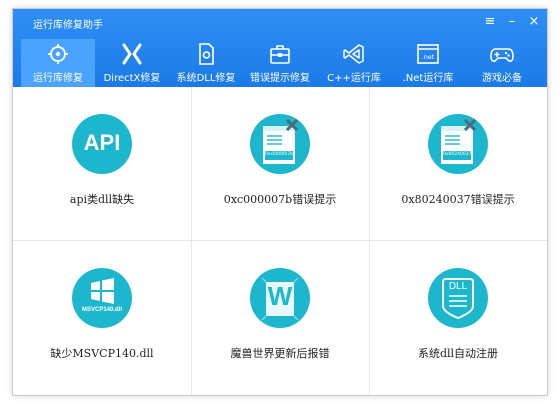  What do you see at coordinates (280, 54) in the screenshot?
I see `toolbox-icon` at bounding box center [280, 54].